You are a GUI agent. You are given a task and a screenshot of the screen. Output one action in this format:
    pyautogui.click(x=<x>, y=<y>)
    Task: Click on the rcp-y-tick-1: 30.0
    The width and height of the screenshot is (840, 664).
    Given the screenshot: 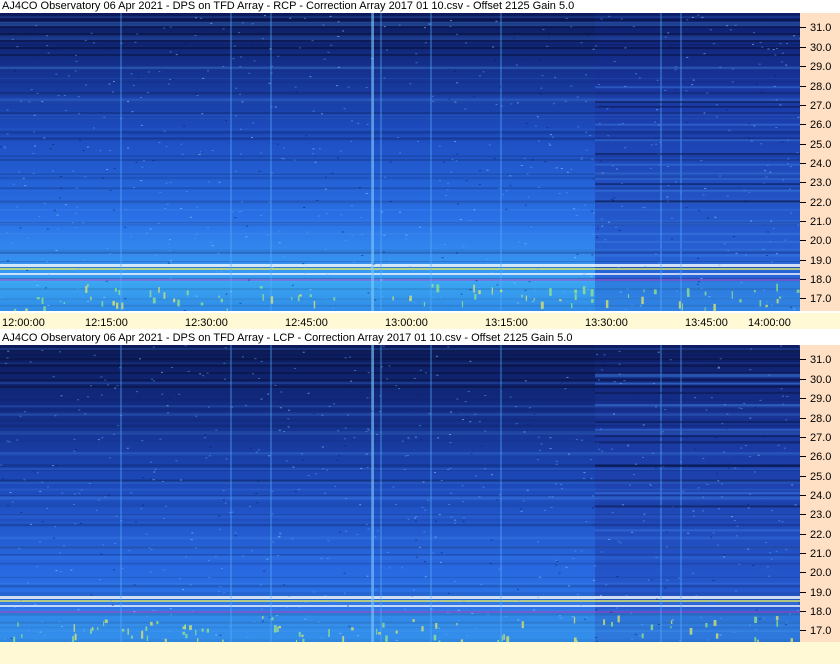 What is the action you would take?
    pyautogui.click(x=820, y=48)
    